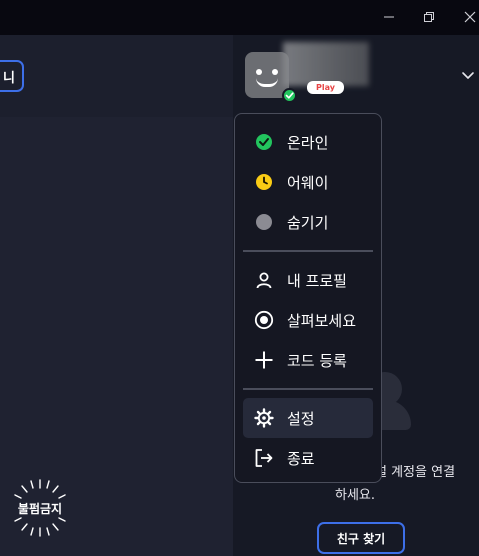 Image resolution: width=479 pixels, height=556 pixels. What do you see at coordinates (469, 17) in the screenshot?
I see `close-icon` at bounding box center [469, 17].